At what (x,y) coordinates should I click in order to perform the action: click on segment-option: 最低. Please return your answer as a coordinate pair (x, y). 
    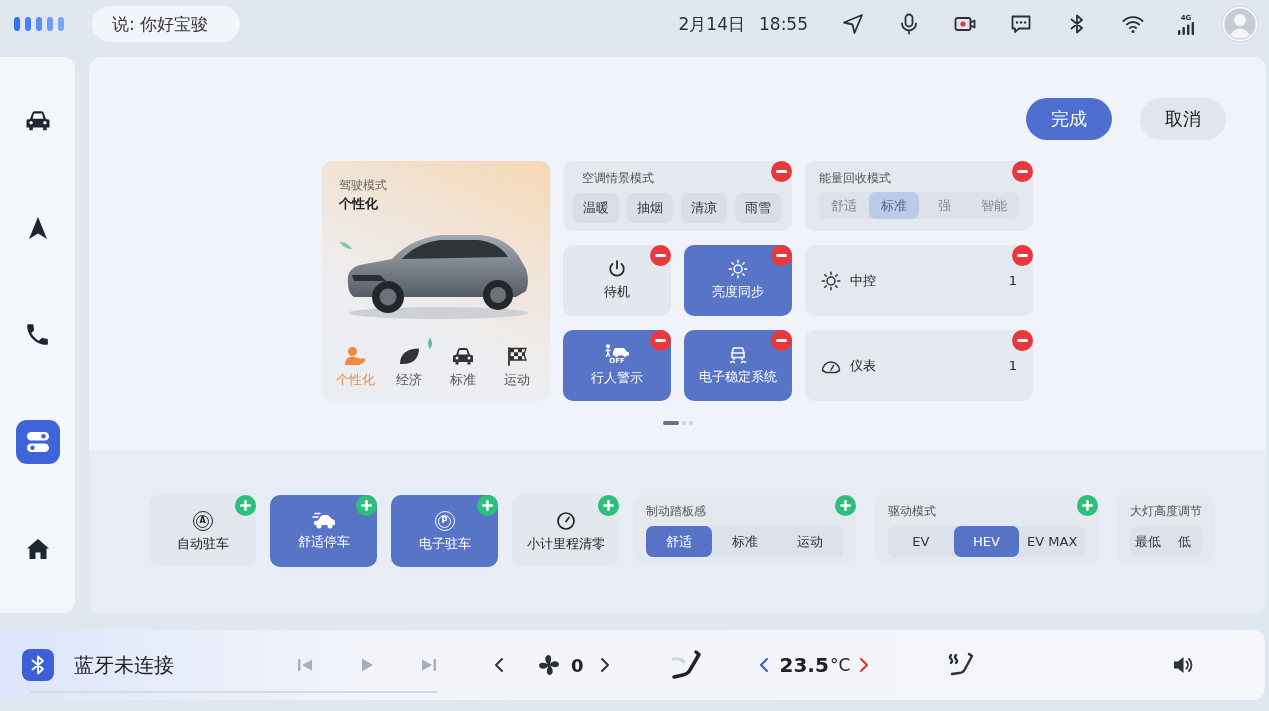
    Looking at the image, I should click on (1148, 541).